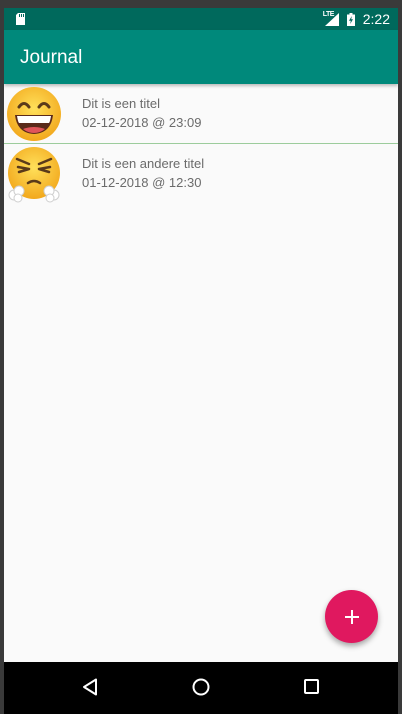 This screenshot has height=714, width=402. What do you see at coordinates (143, 163) in the screenshot?
I see `entry-title: Dit is een andere titel` at bounding box center [143, 163].